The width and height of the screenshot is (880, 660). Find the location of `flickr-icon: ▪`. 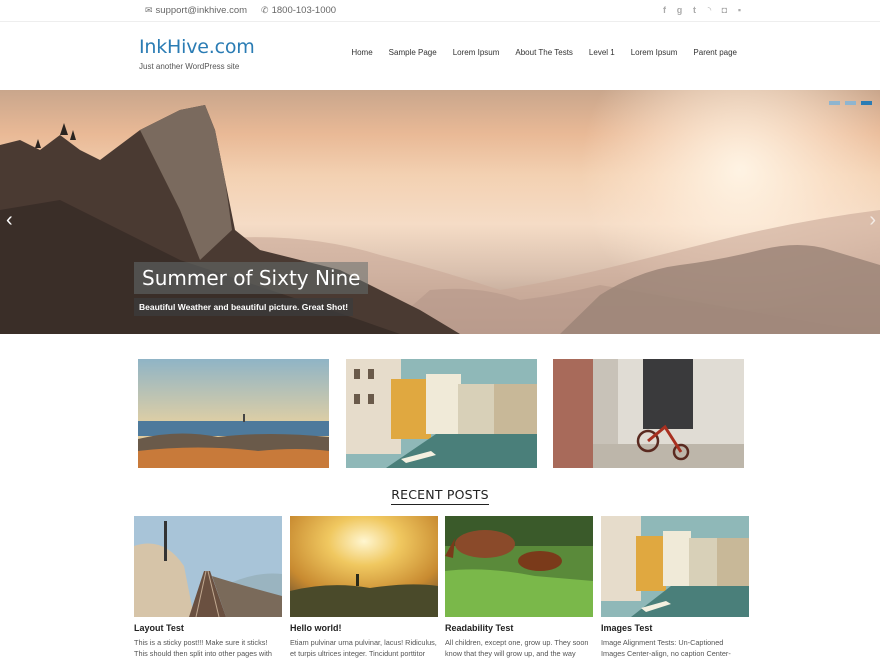

flickr-icon: ▪ is located at coordinates (739, 10).